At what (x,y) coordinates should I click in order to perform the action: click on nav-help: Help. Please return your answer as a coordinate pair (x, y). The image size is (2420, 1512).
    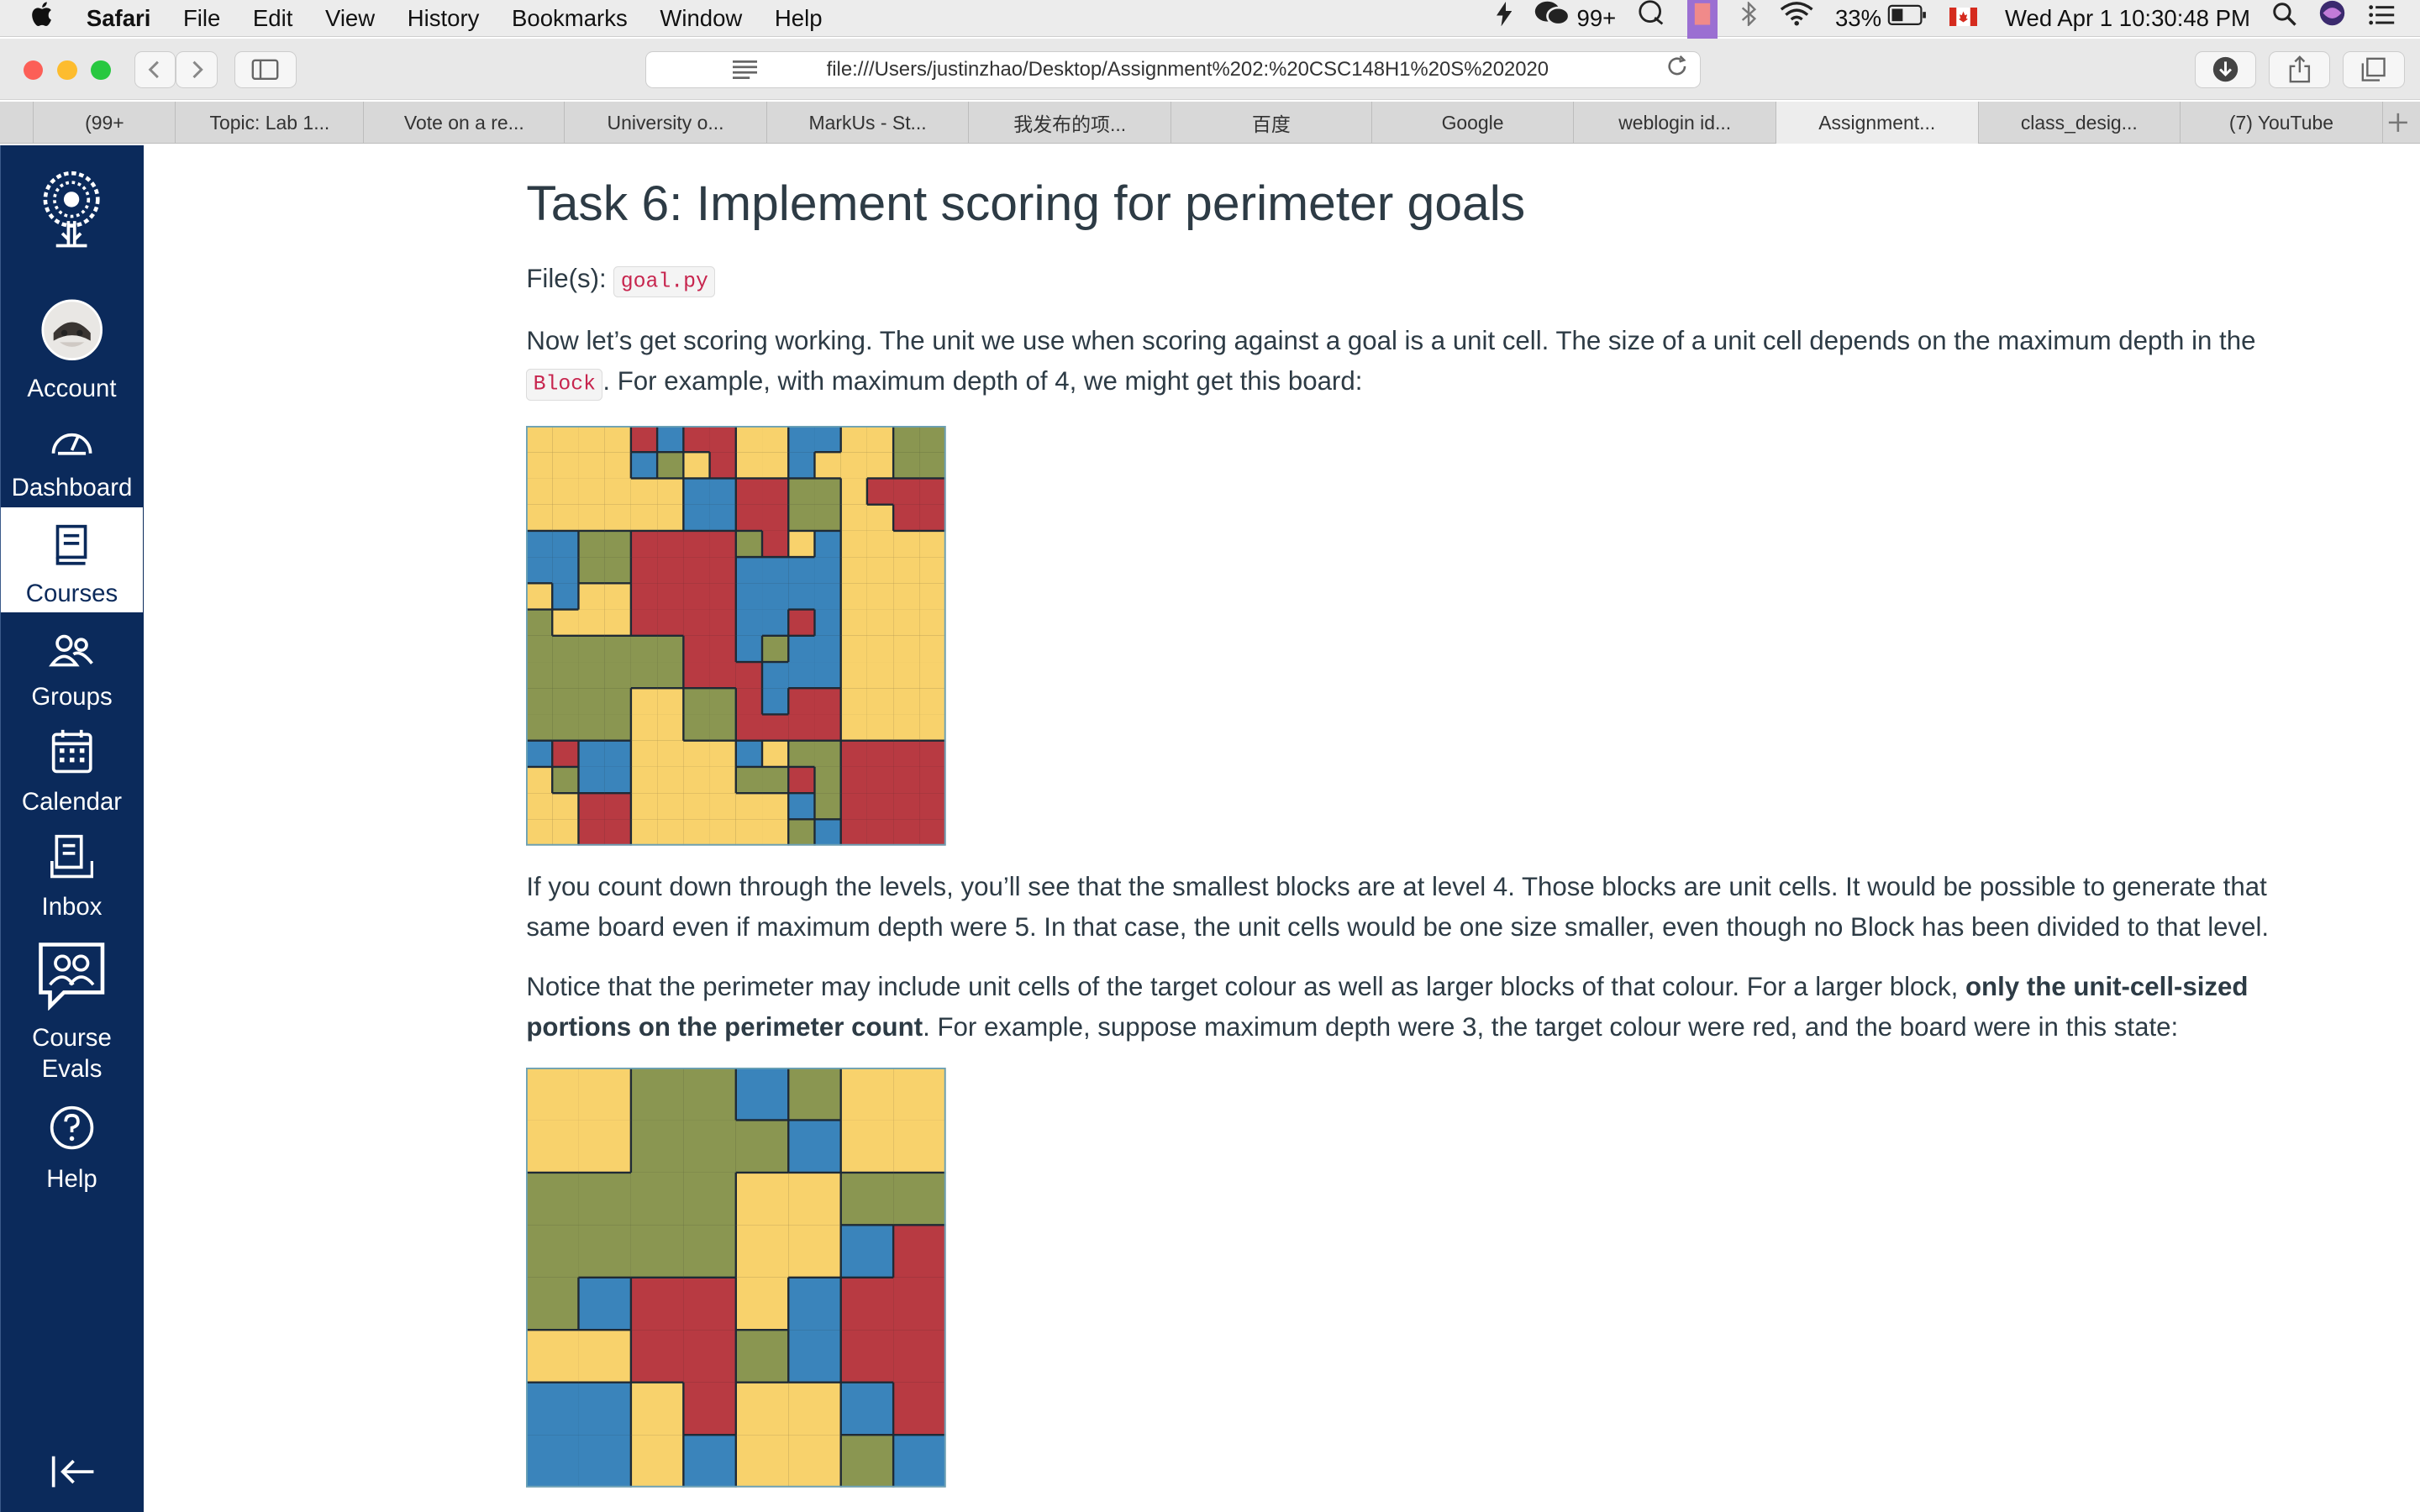
    Looking at the image, I should click on (72, 1149).